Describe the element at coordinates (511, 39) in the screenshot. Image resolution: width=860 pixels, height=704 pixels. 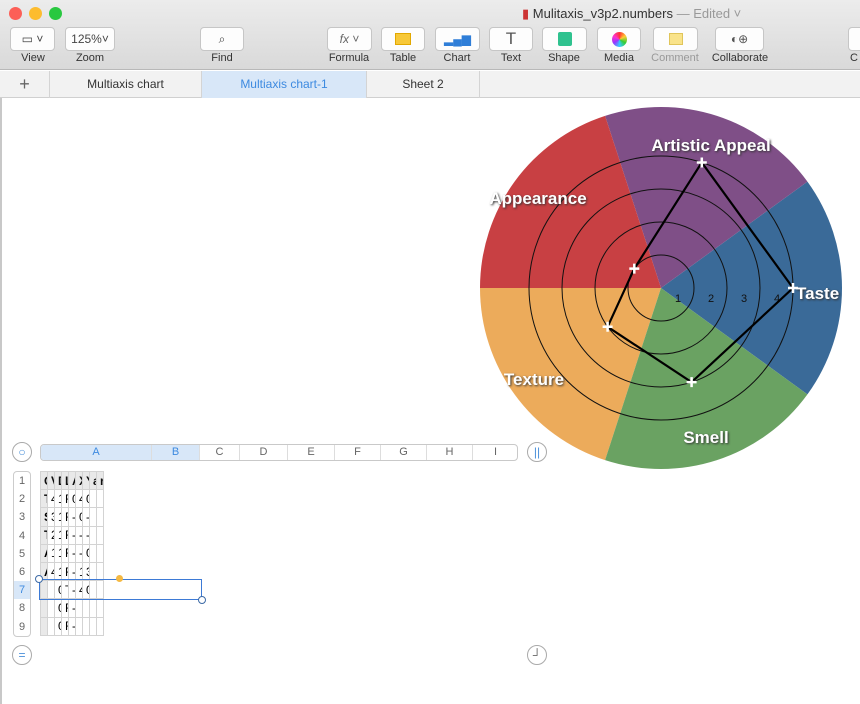
I see `text-button: T` at that location.